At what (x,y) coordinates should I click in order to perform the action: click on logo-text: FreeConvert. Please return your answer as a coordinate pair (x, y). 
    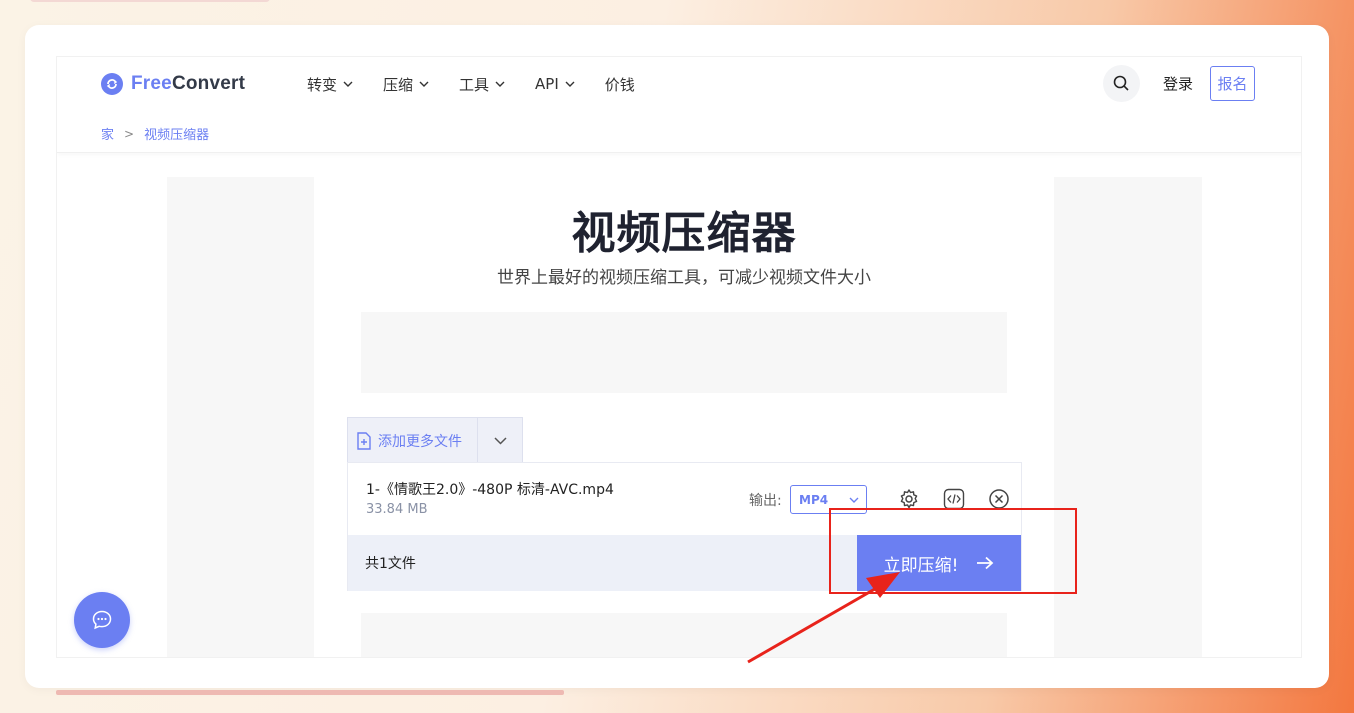
    Looking at the image, I should click on (188, 83).